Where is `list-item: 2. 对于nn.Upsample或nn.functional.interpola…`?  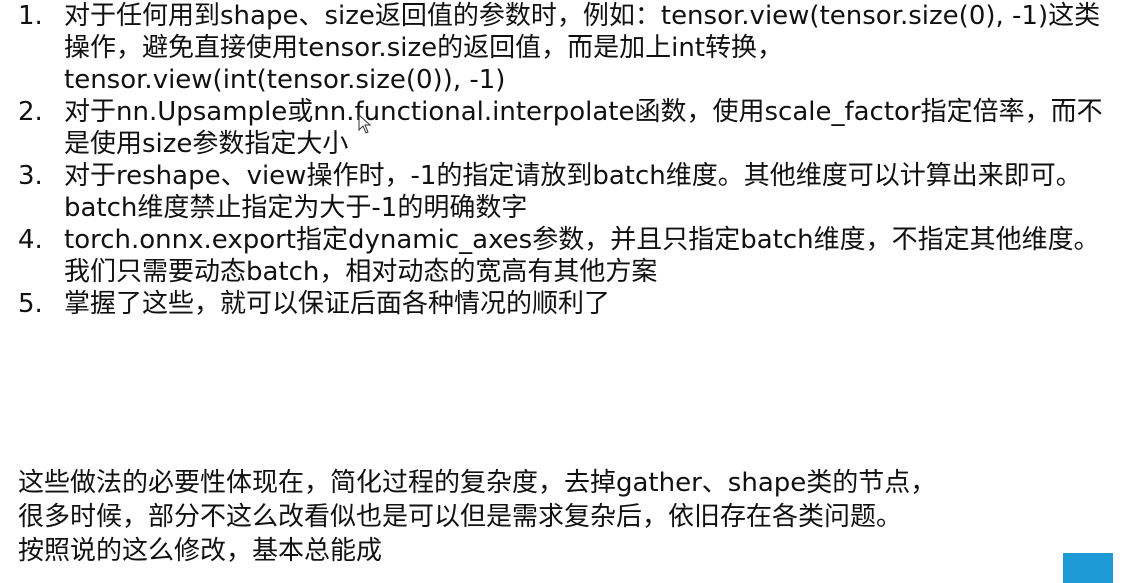 list-item: 2. 对于nn.Upsample或nn.functional.interpola… is located at coordinates (565, 128).